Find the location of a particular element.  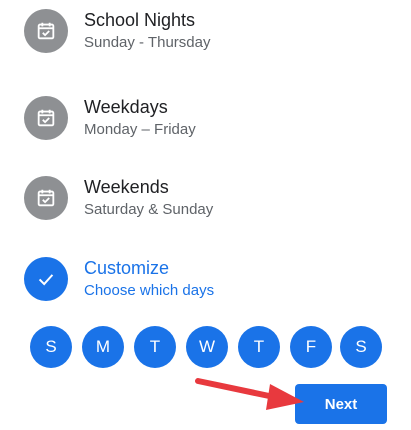

day-button-friday: F is located at coordinates (311, 347).